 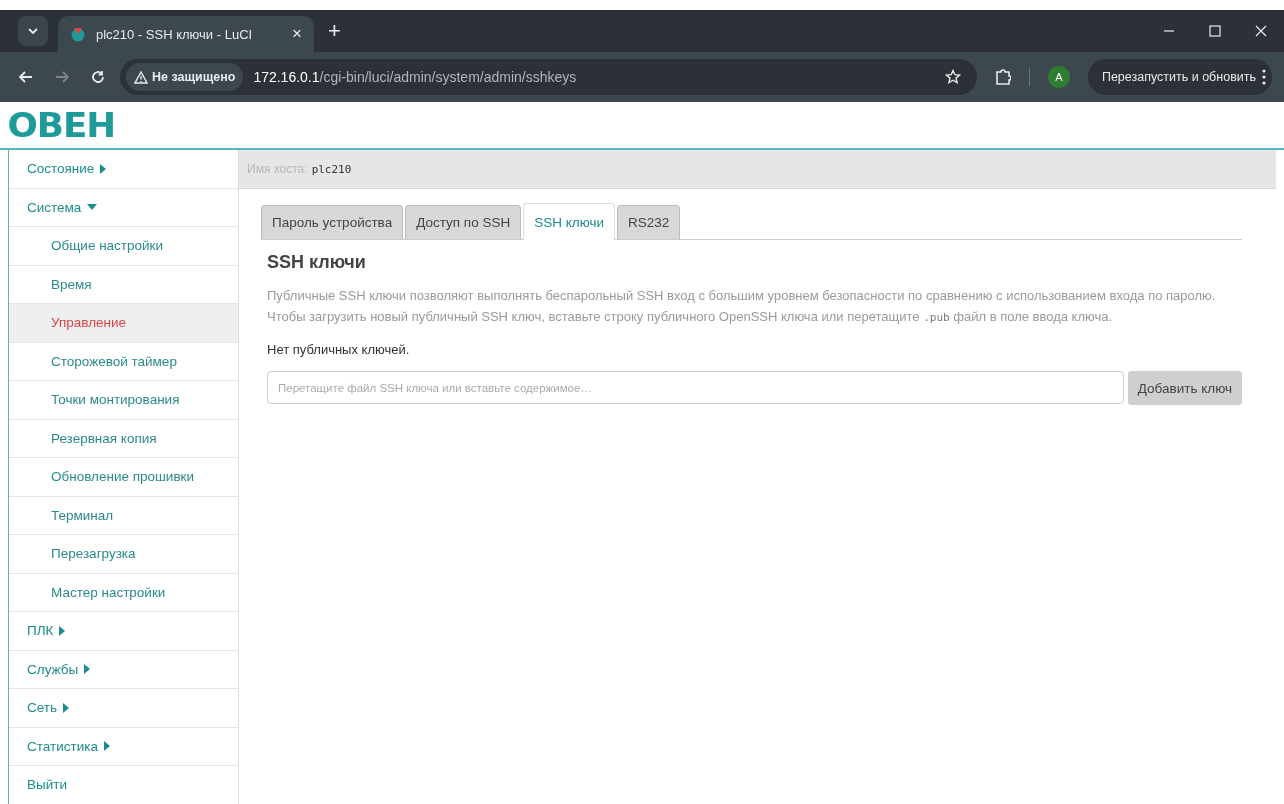 What do you see at coordinates (123, 746) in the screenshot?
I see `sidebar-item: Статистика` at bounding box center [123, 746].